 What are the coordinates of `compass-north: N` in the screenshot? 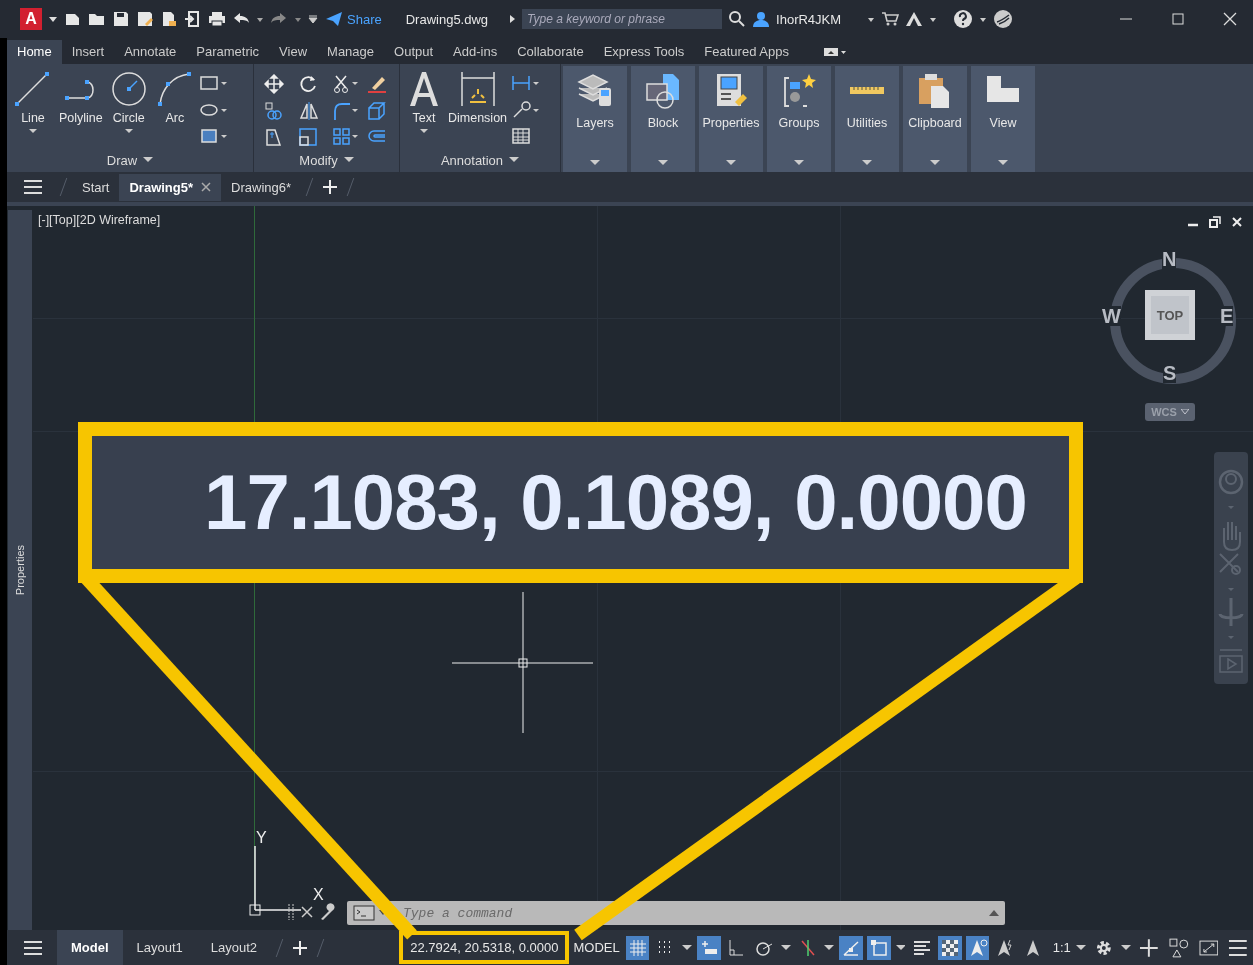 It's located at (1169, 259).